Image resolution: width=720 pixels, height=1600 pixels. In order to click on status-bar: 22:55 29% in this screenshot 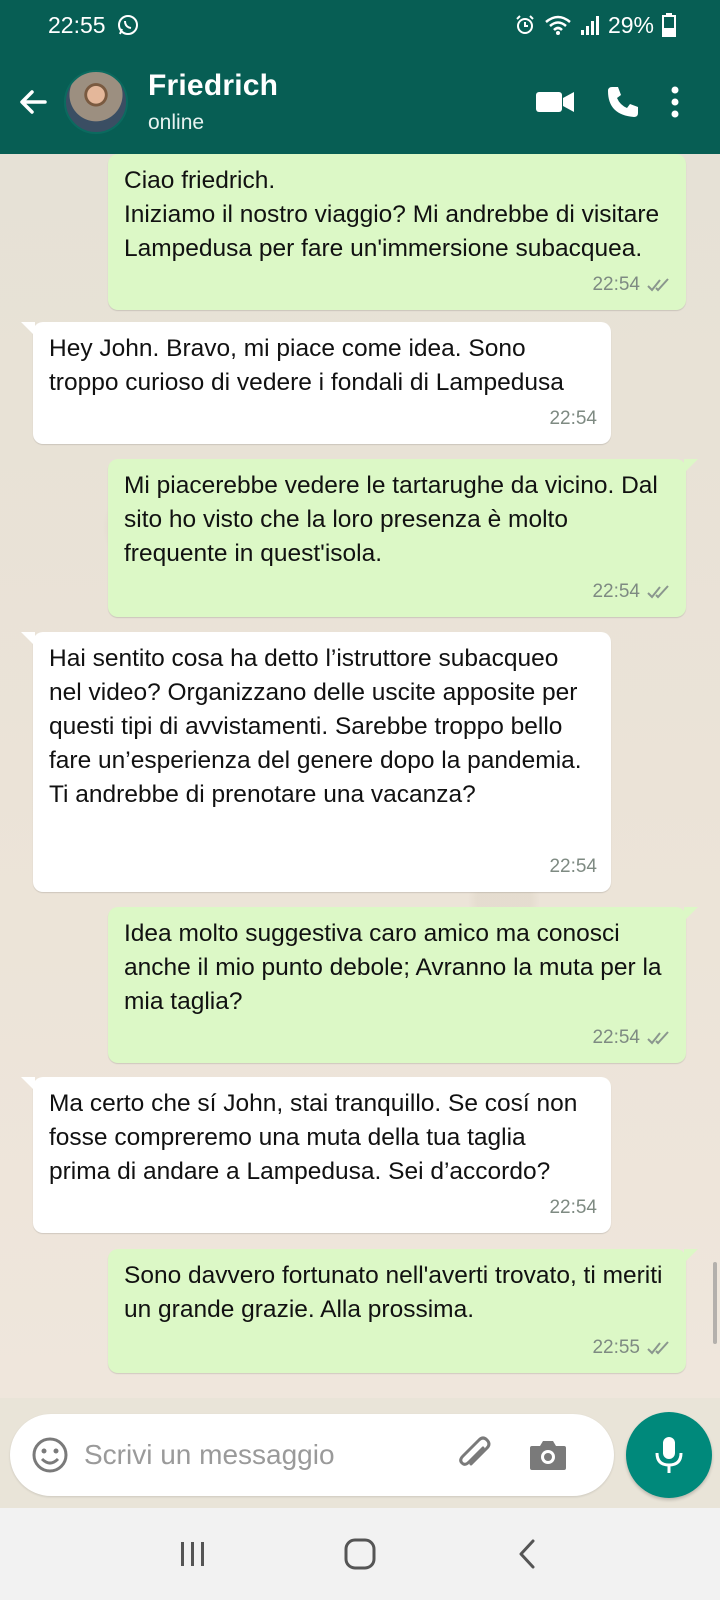, I will do `click(360, 25)`.